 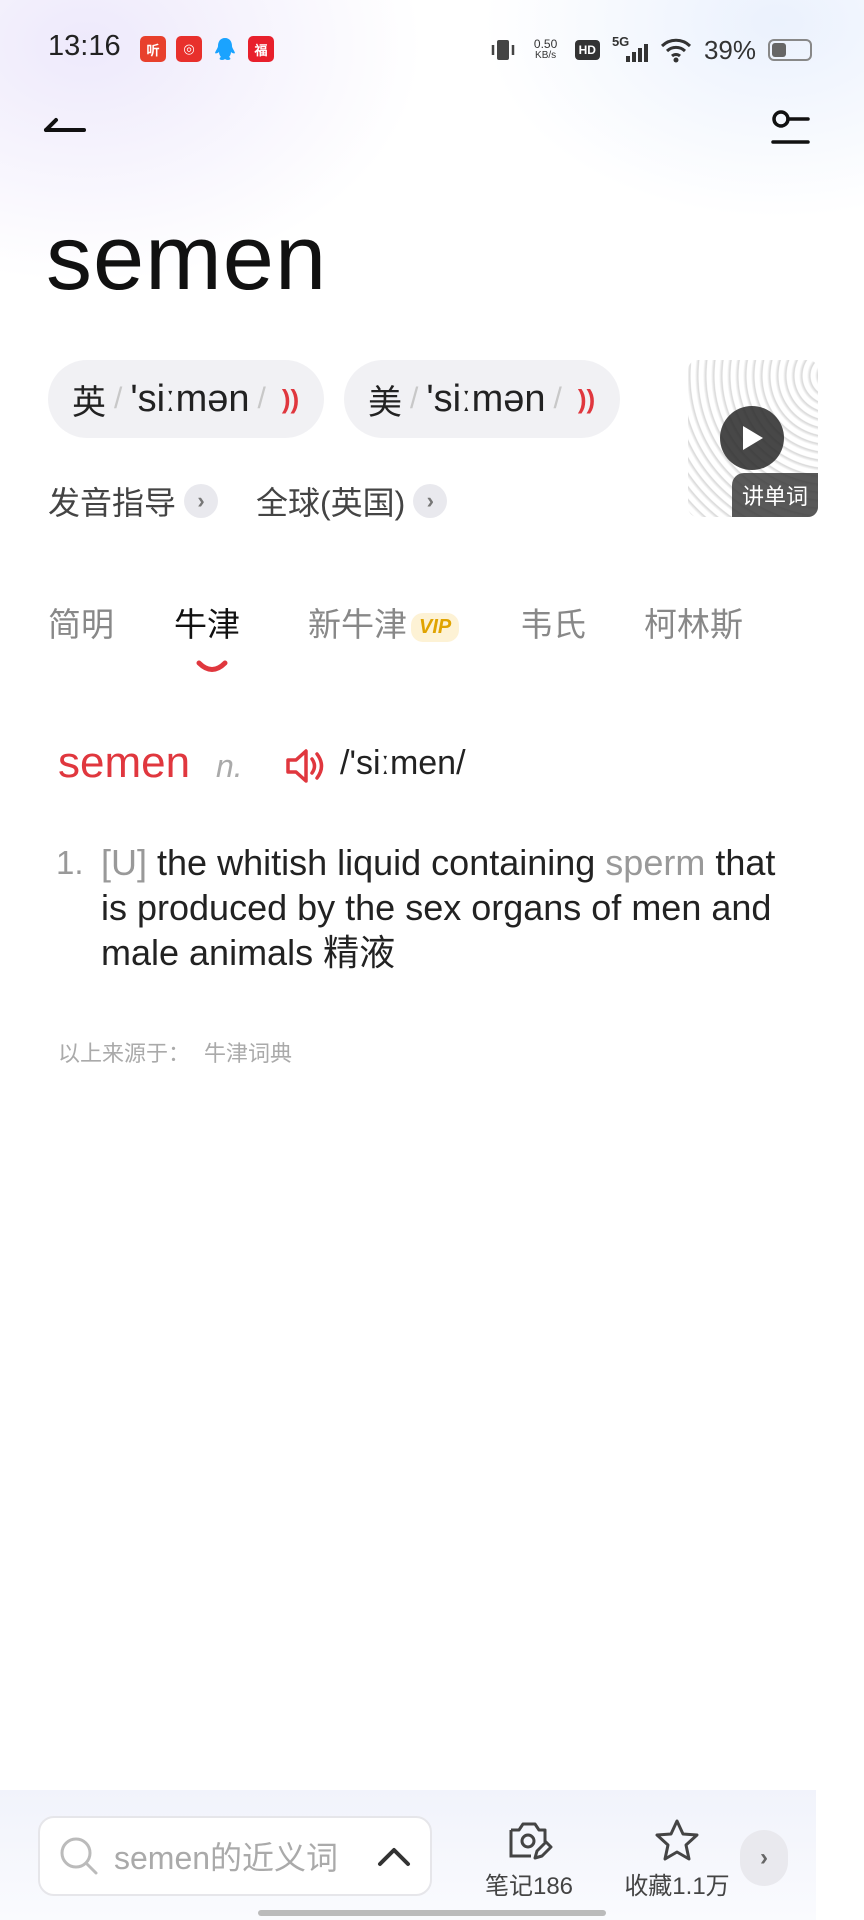 What do you see at coordinates (212, 667) in the screenshot?
I see `active-tab-indicator` at bounding box center [212, 667].